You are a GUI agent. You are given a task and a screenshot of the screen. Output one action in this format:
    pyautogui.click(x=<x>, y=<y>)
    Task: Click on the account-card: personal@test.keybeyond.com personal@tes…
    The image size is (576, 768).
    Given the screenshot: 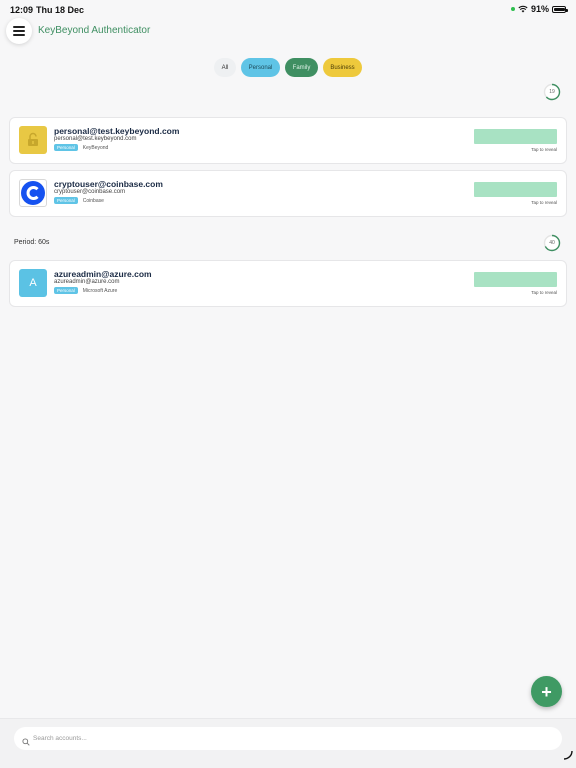 What is the action you would take?
    pyautogui.click(x=288, y=140)
    